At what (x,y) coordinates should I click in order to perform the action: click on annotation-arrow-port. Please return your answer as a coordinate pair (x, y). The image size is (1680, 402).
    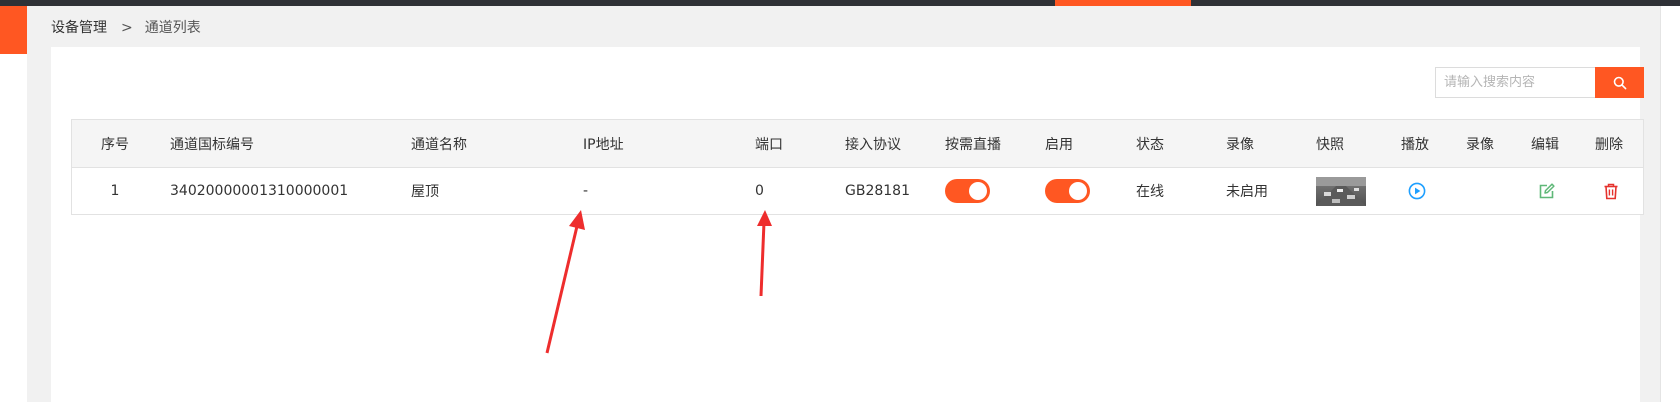
    Looking at the image, I should click on (764, 253).